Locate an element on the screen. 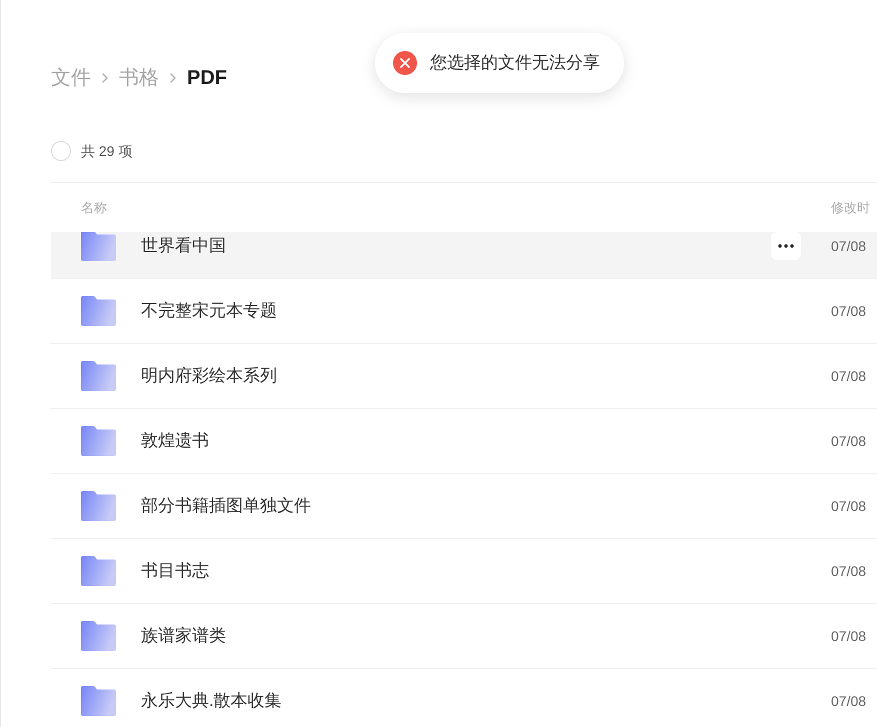 Image resolution: width=877 pixels, height=727 pixels. folder-name: 不完整宋元本专题 is located at coordinates (209, 311).